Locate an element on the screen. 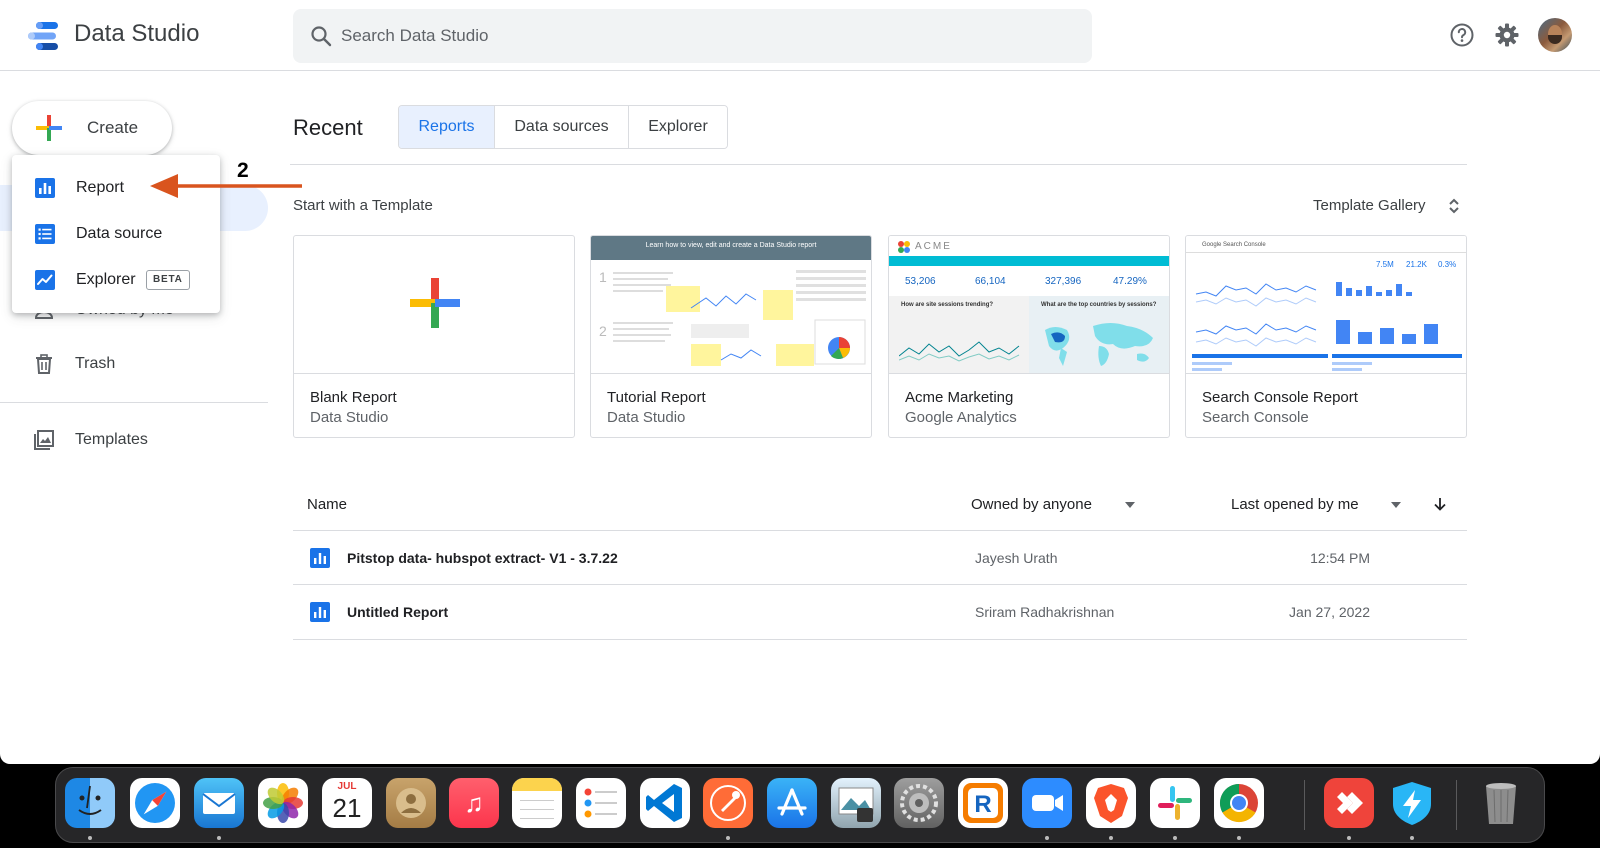 The height and width of the screenshot is (848, 1600). reminders-icon is located at coordinates (601, 803).